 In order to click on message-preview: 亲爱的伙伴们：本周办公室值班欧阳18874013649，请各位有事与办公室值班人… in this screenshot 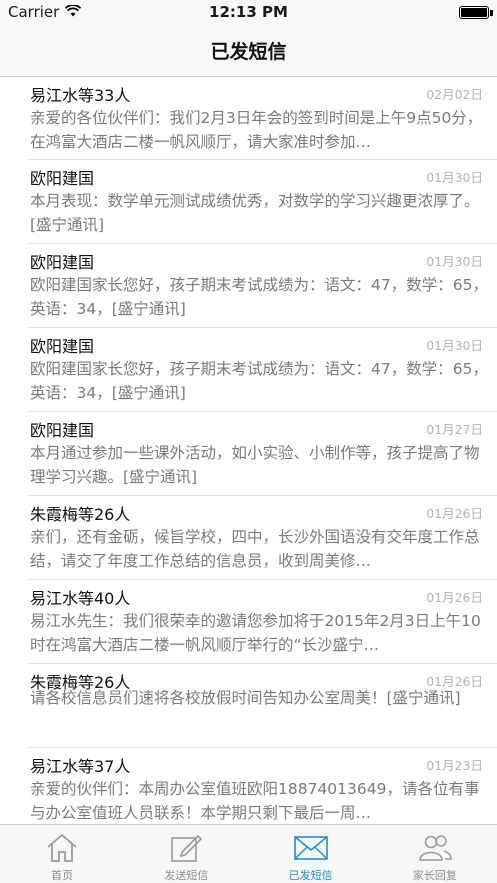, I will do `click(255, 801)`.